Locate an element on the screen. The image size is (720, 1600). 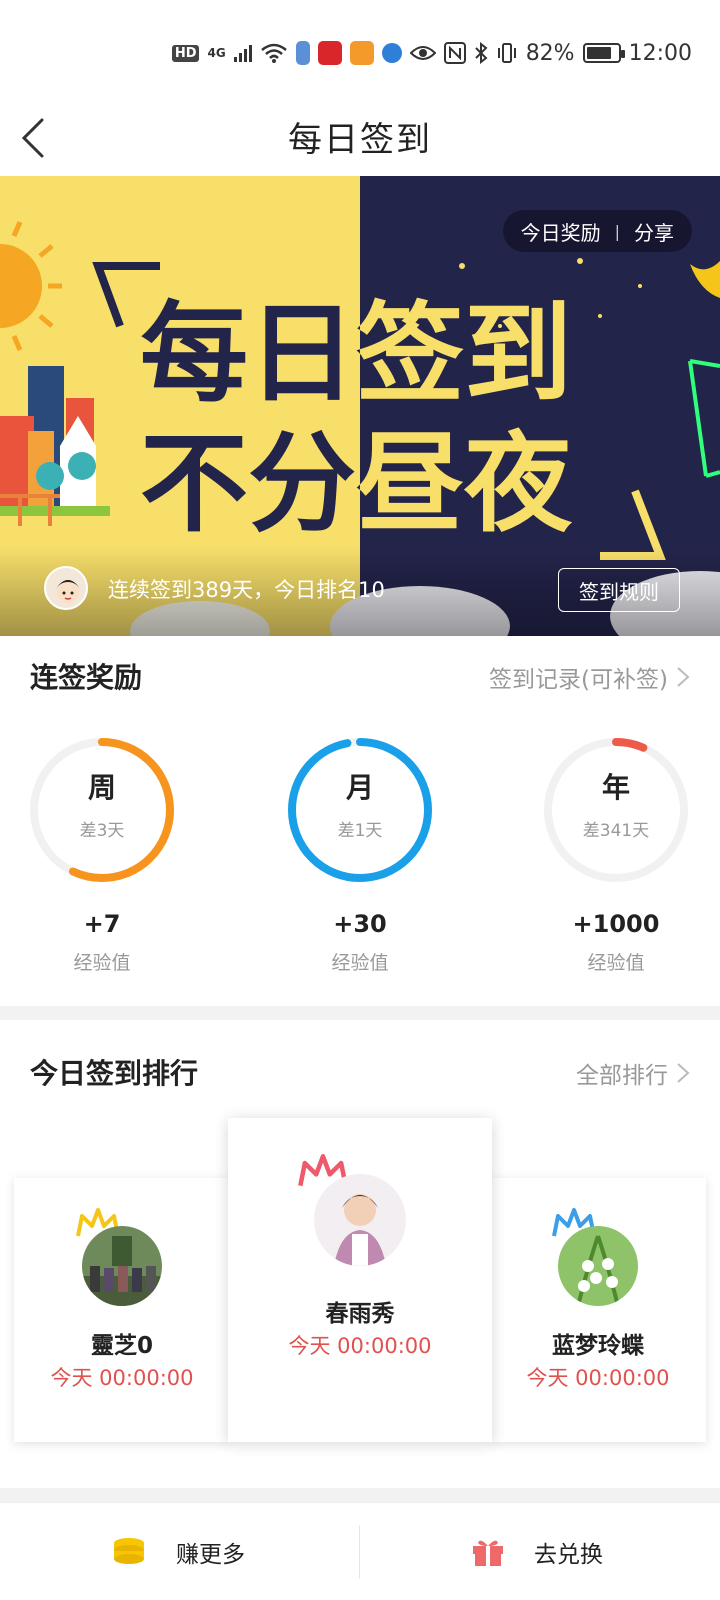
nav-bar: 每日签到 is located at coordinates (360, 138).